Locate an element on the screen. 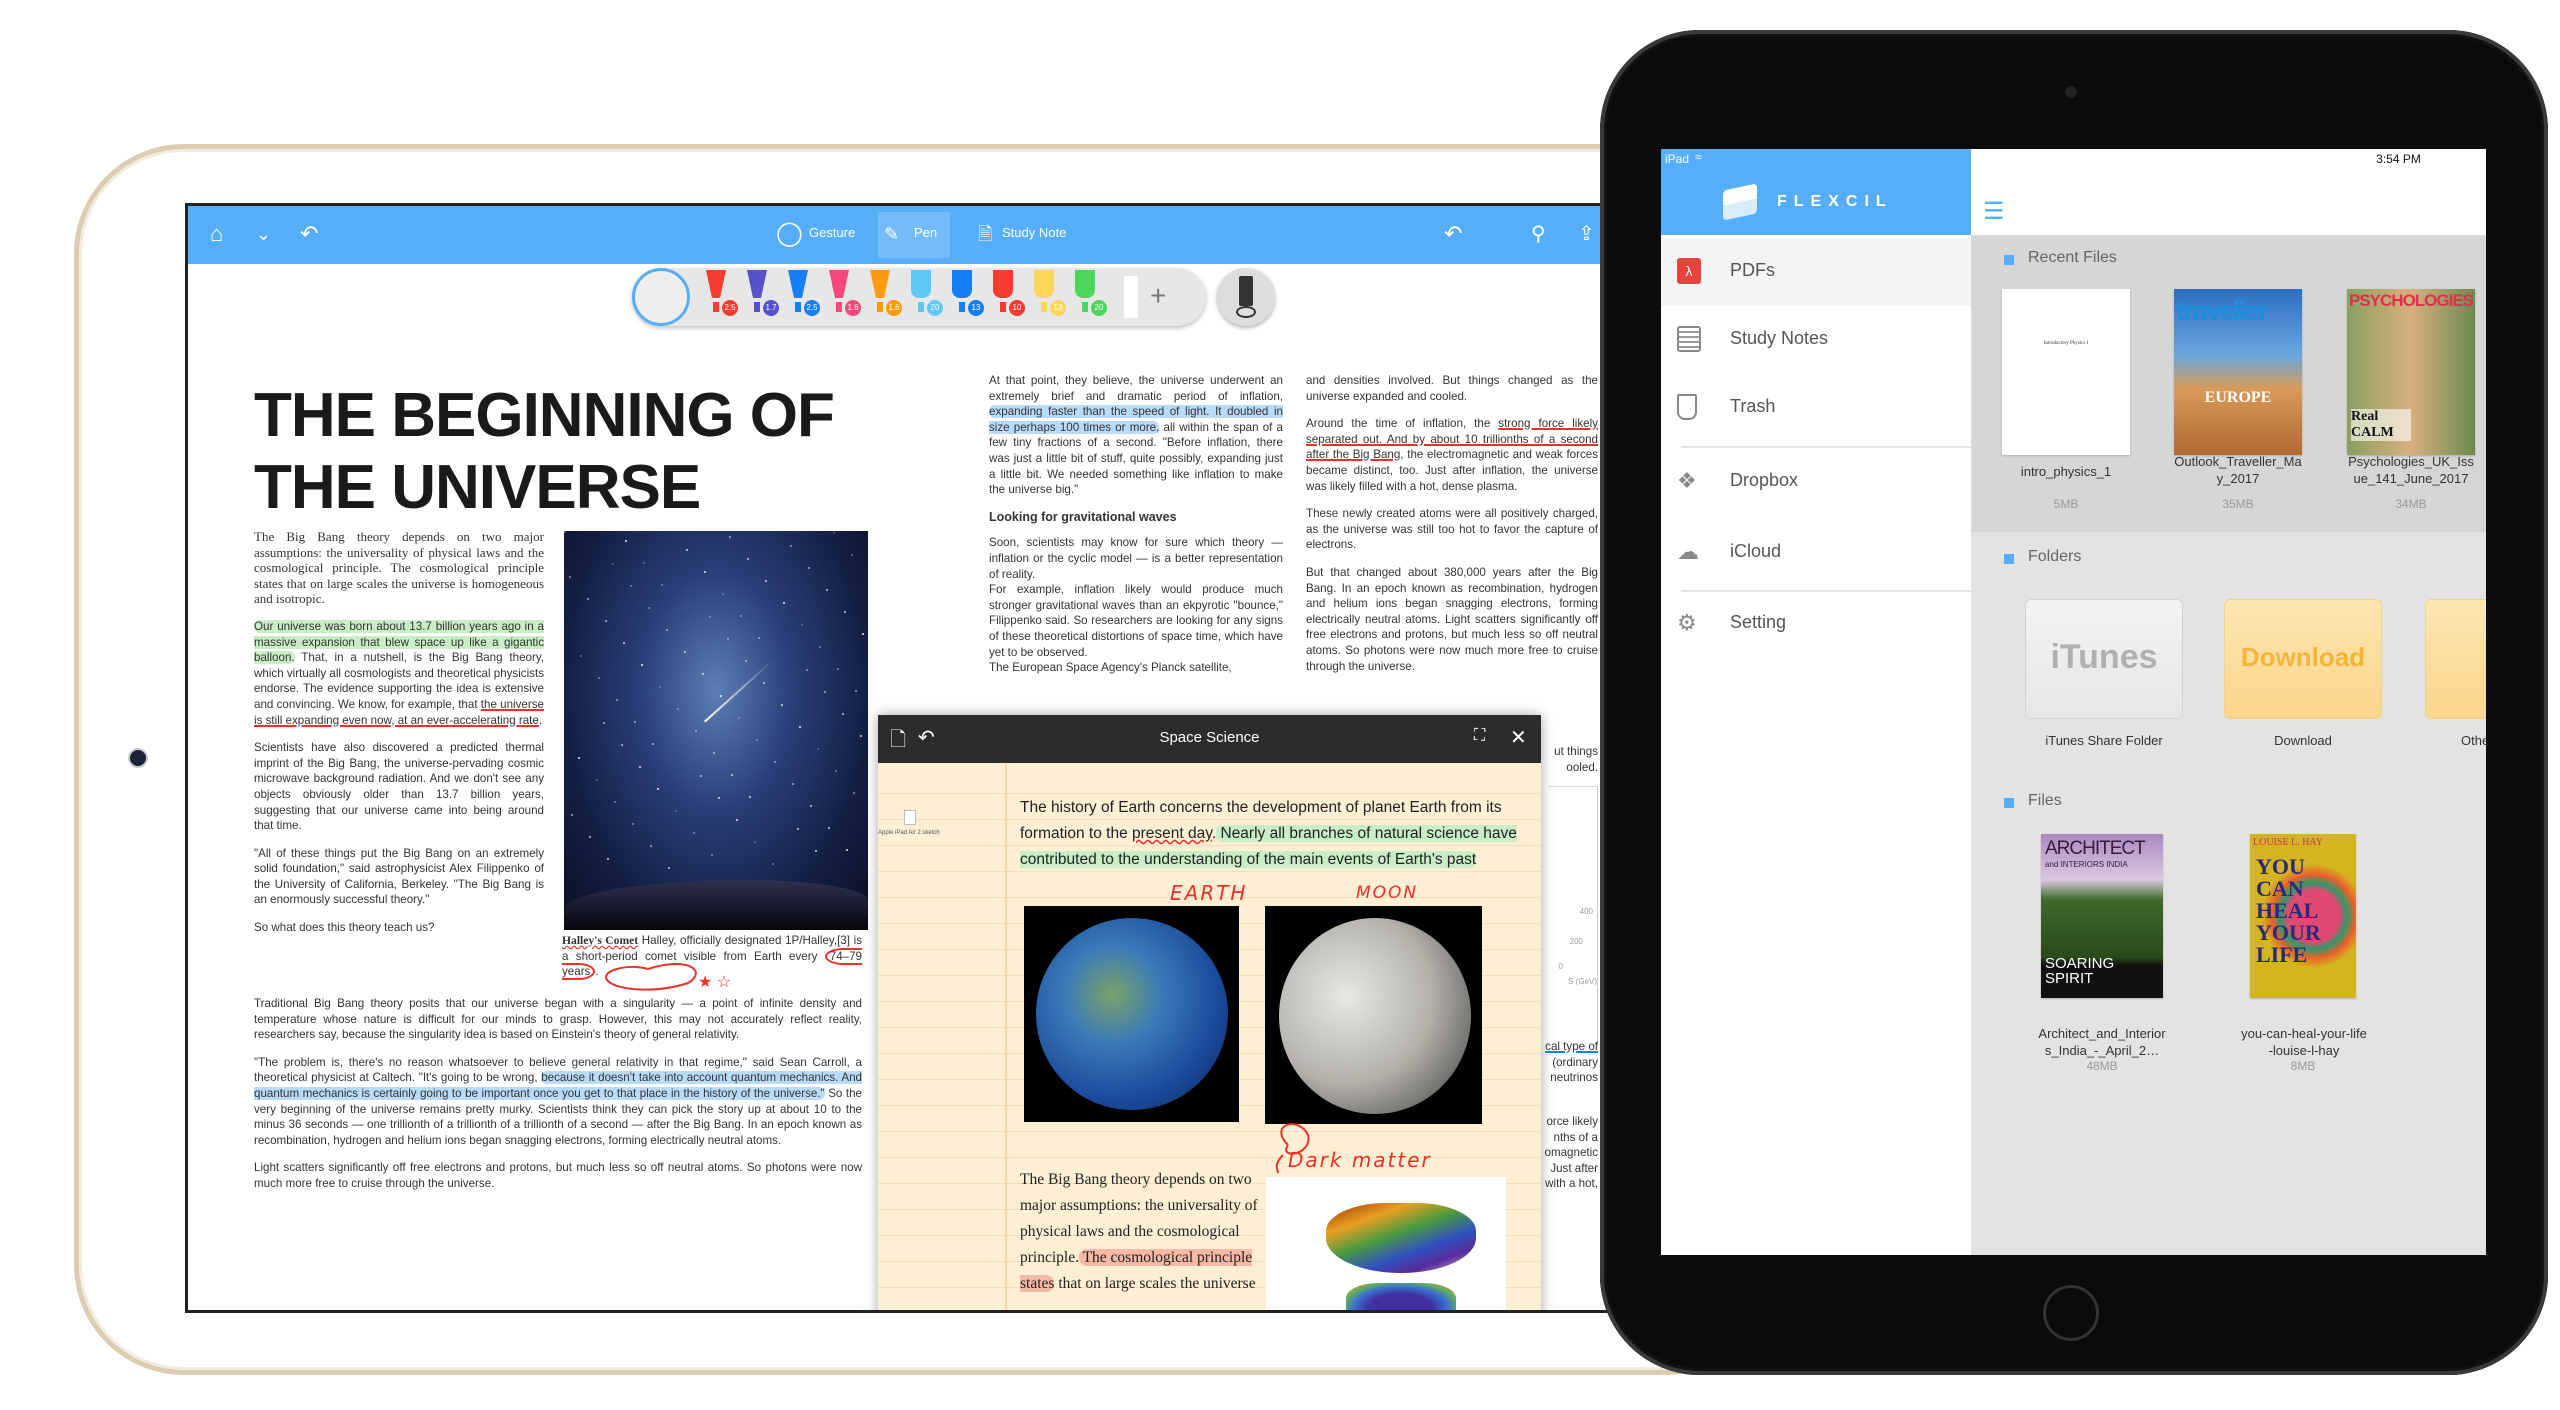  status-time: 3:54 PM is located at coordinates (2398, 159).